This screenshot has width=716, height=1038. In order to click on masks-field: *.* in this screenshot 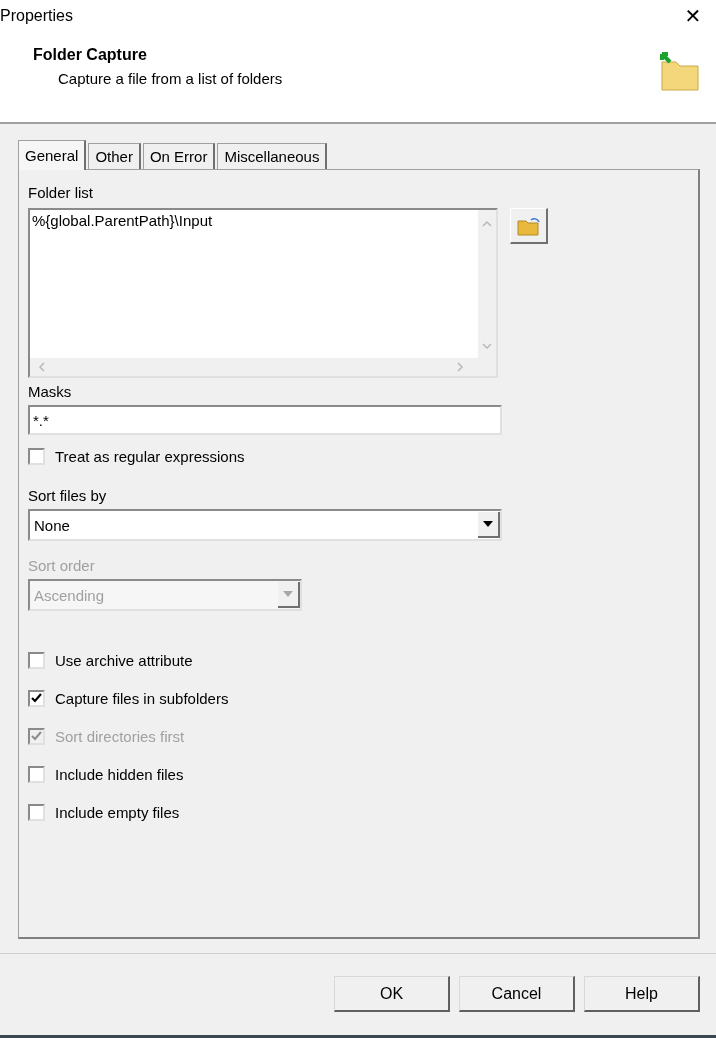, I will do `click(265, 420)`.